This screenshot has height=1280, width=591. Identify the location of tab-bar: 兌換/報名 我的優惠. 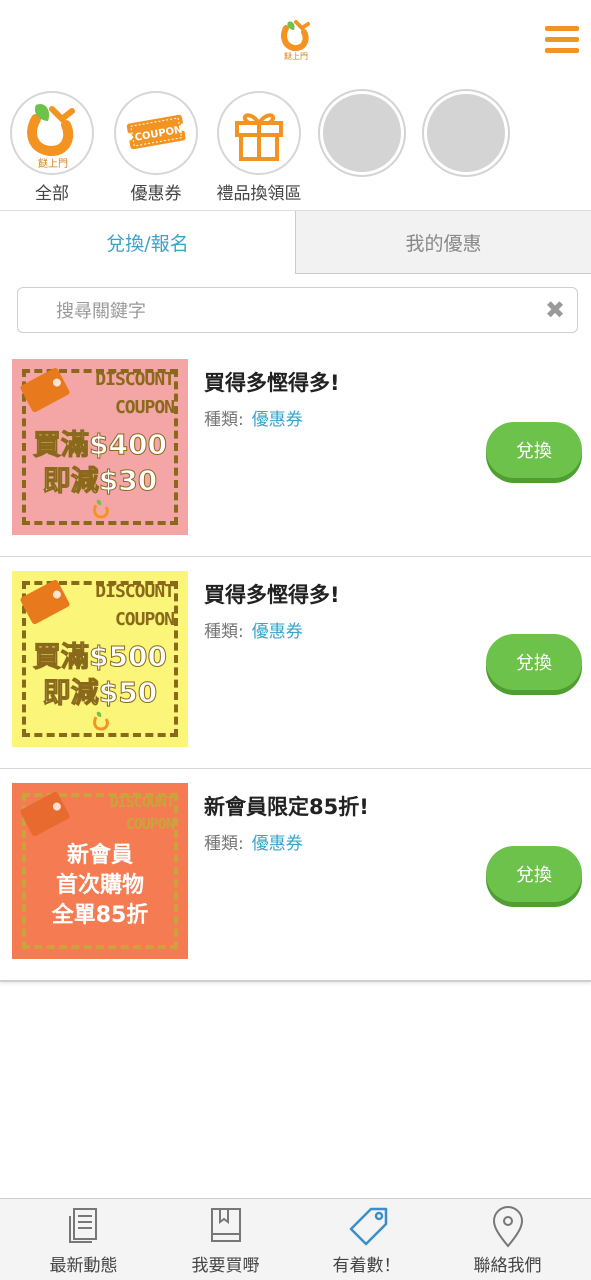
(295, 242).